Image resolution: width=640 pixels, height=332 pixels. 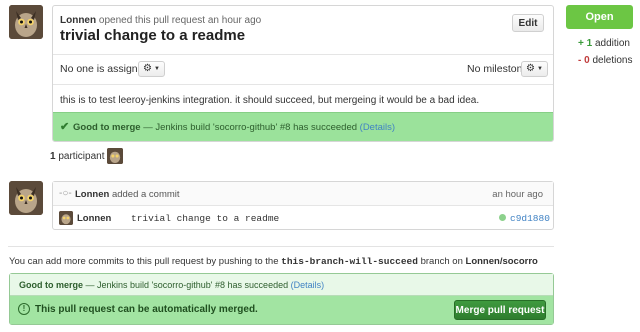 I want to click on merge-details-link: (Details), so click(x=308, y=285).